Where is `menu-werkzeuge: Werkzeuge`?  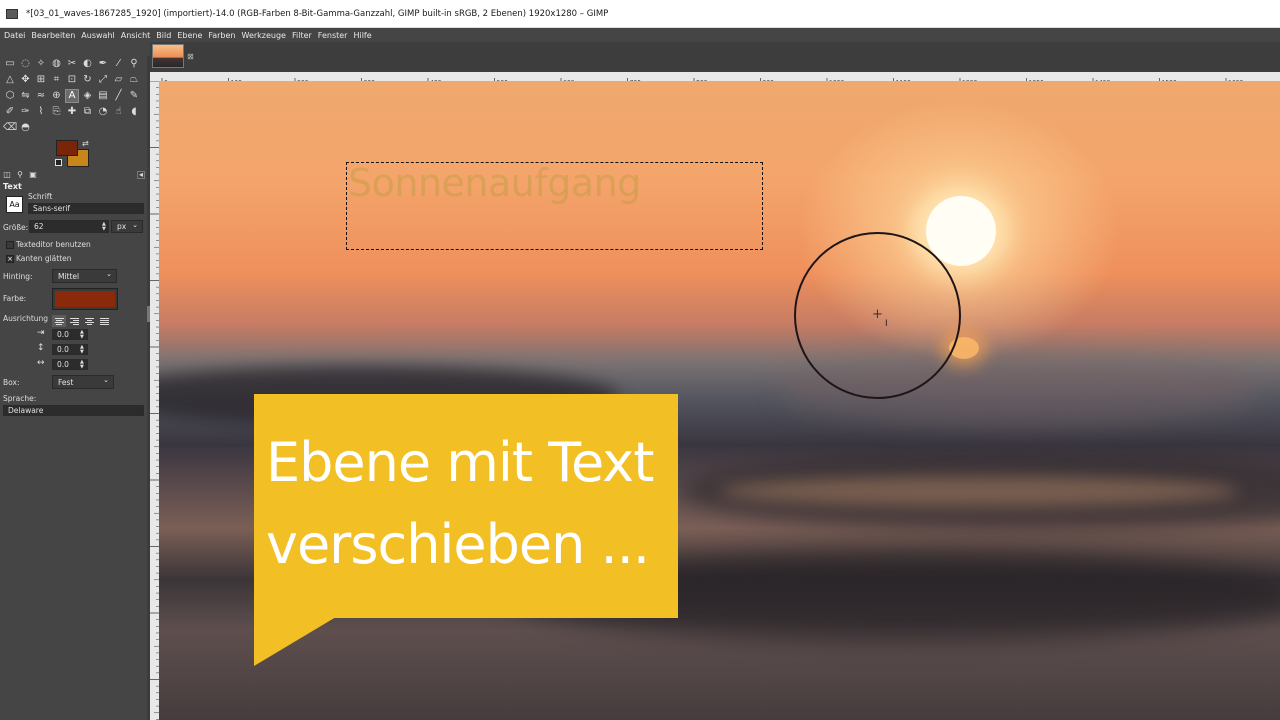
menu-werkzeuge: Werkzeuge is located at coordinates (264, 35).